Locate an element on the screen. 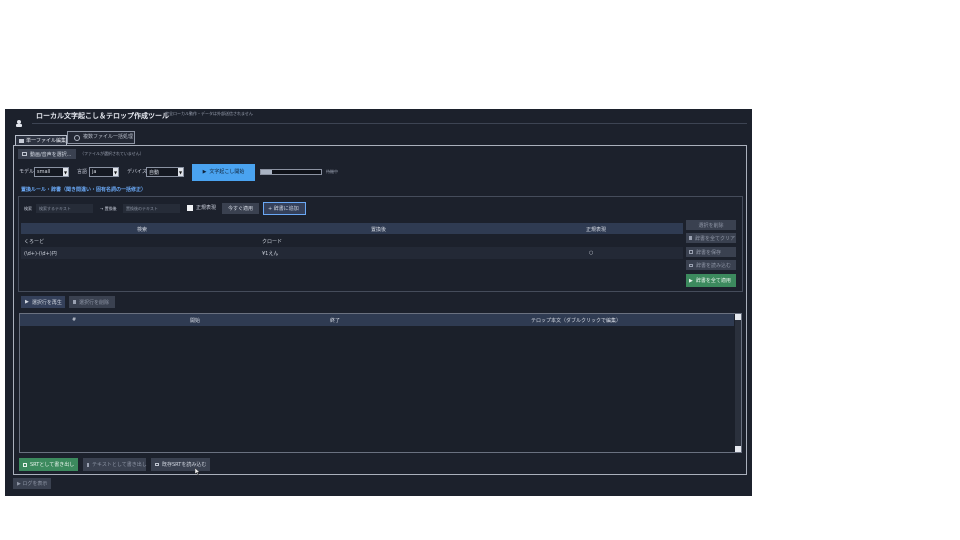  row-replace: ¥1えん is located at coordinates (270, 254).